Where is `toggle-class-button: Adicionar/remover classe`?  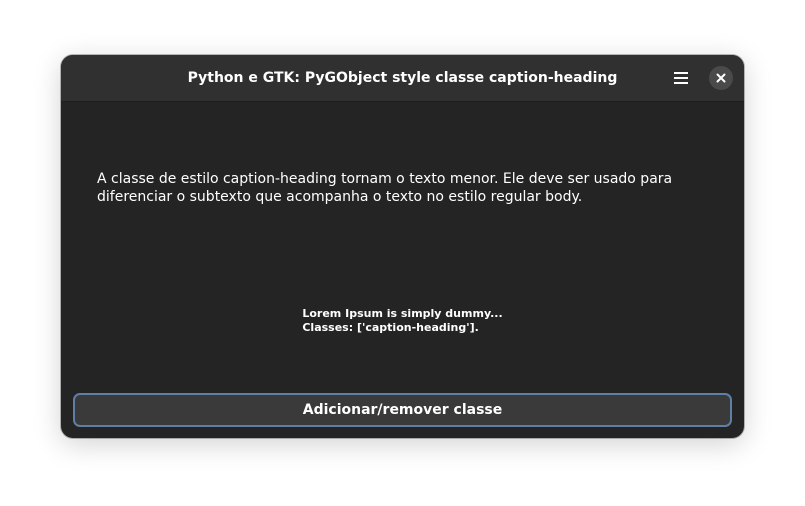 toggle-class-button: Adicionar/remover classe is located at coordinates (402, 410).